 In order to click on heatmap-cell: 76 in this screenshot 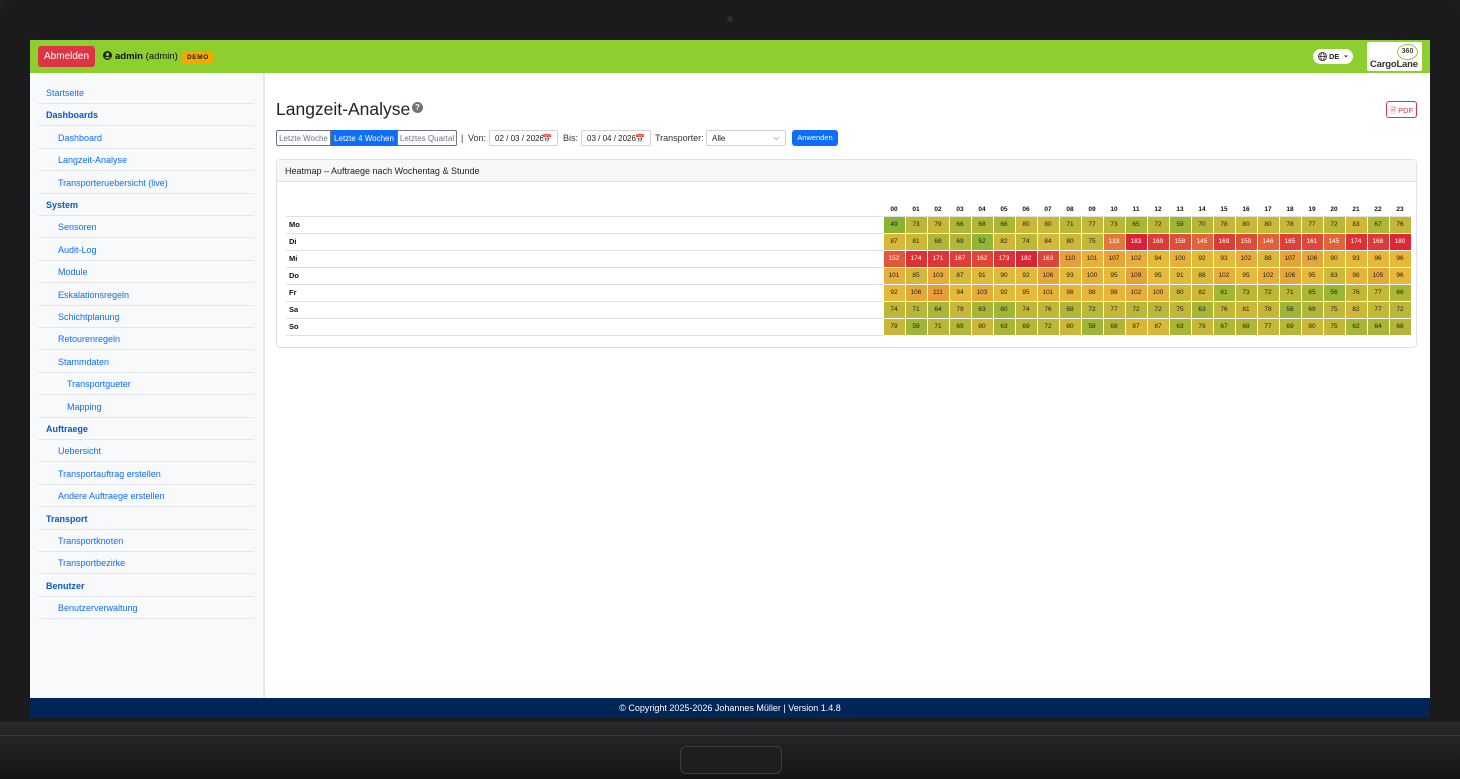, I will do `click(1048, 309)`.